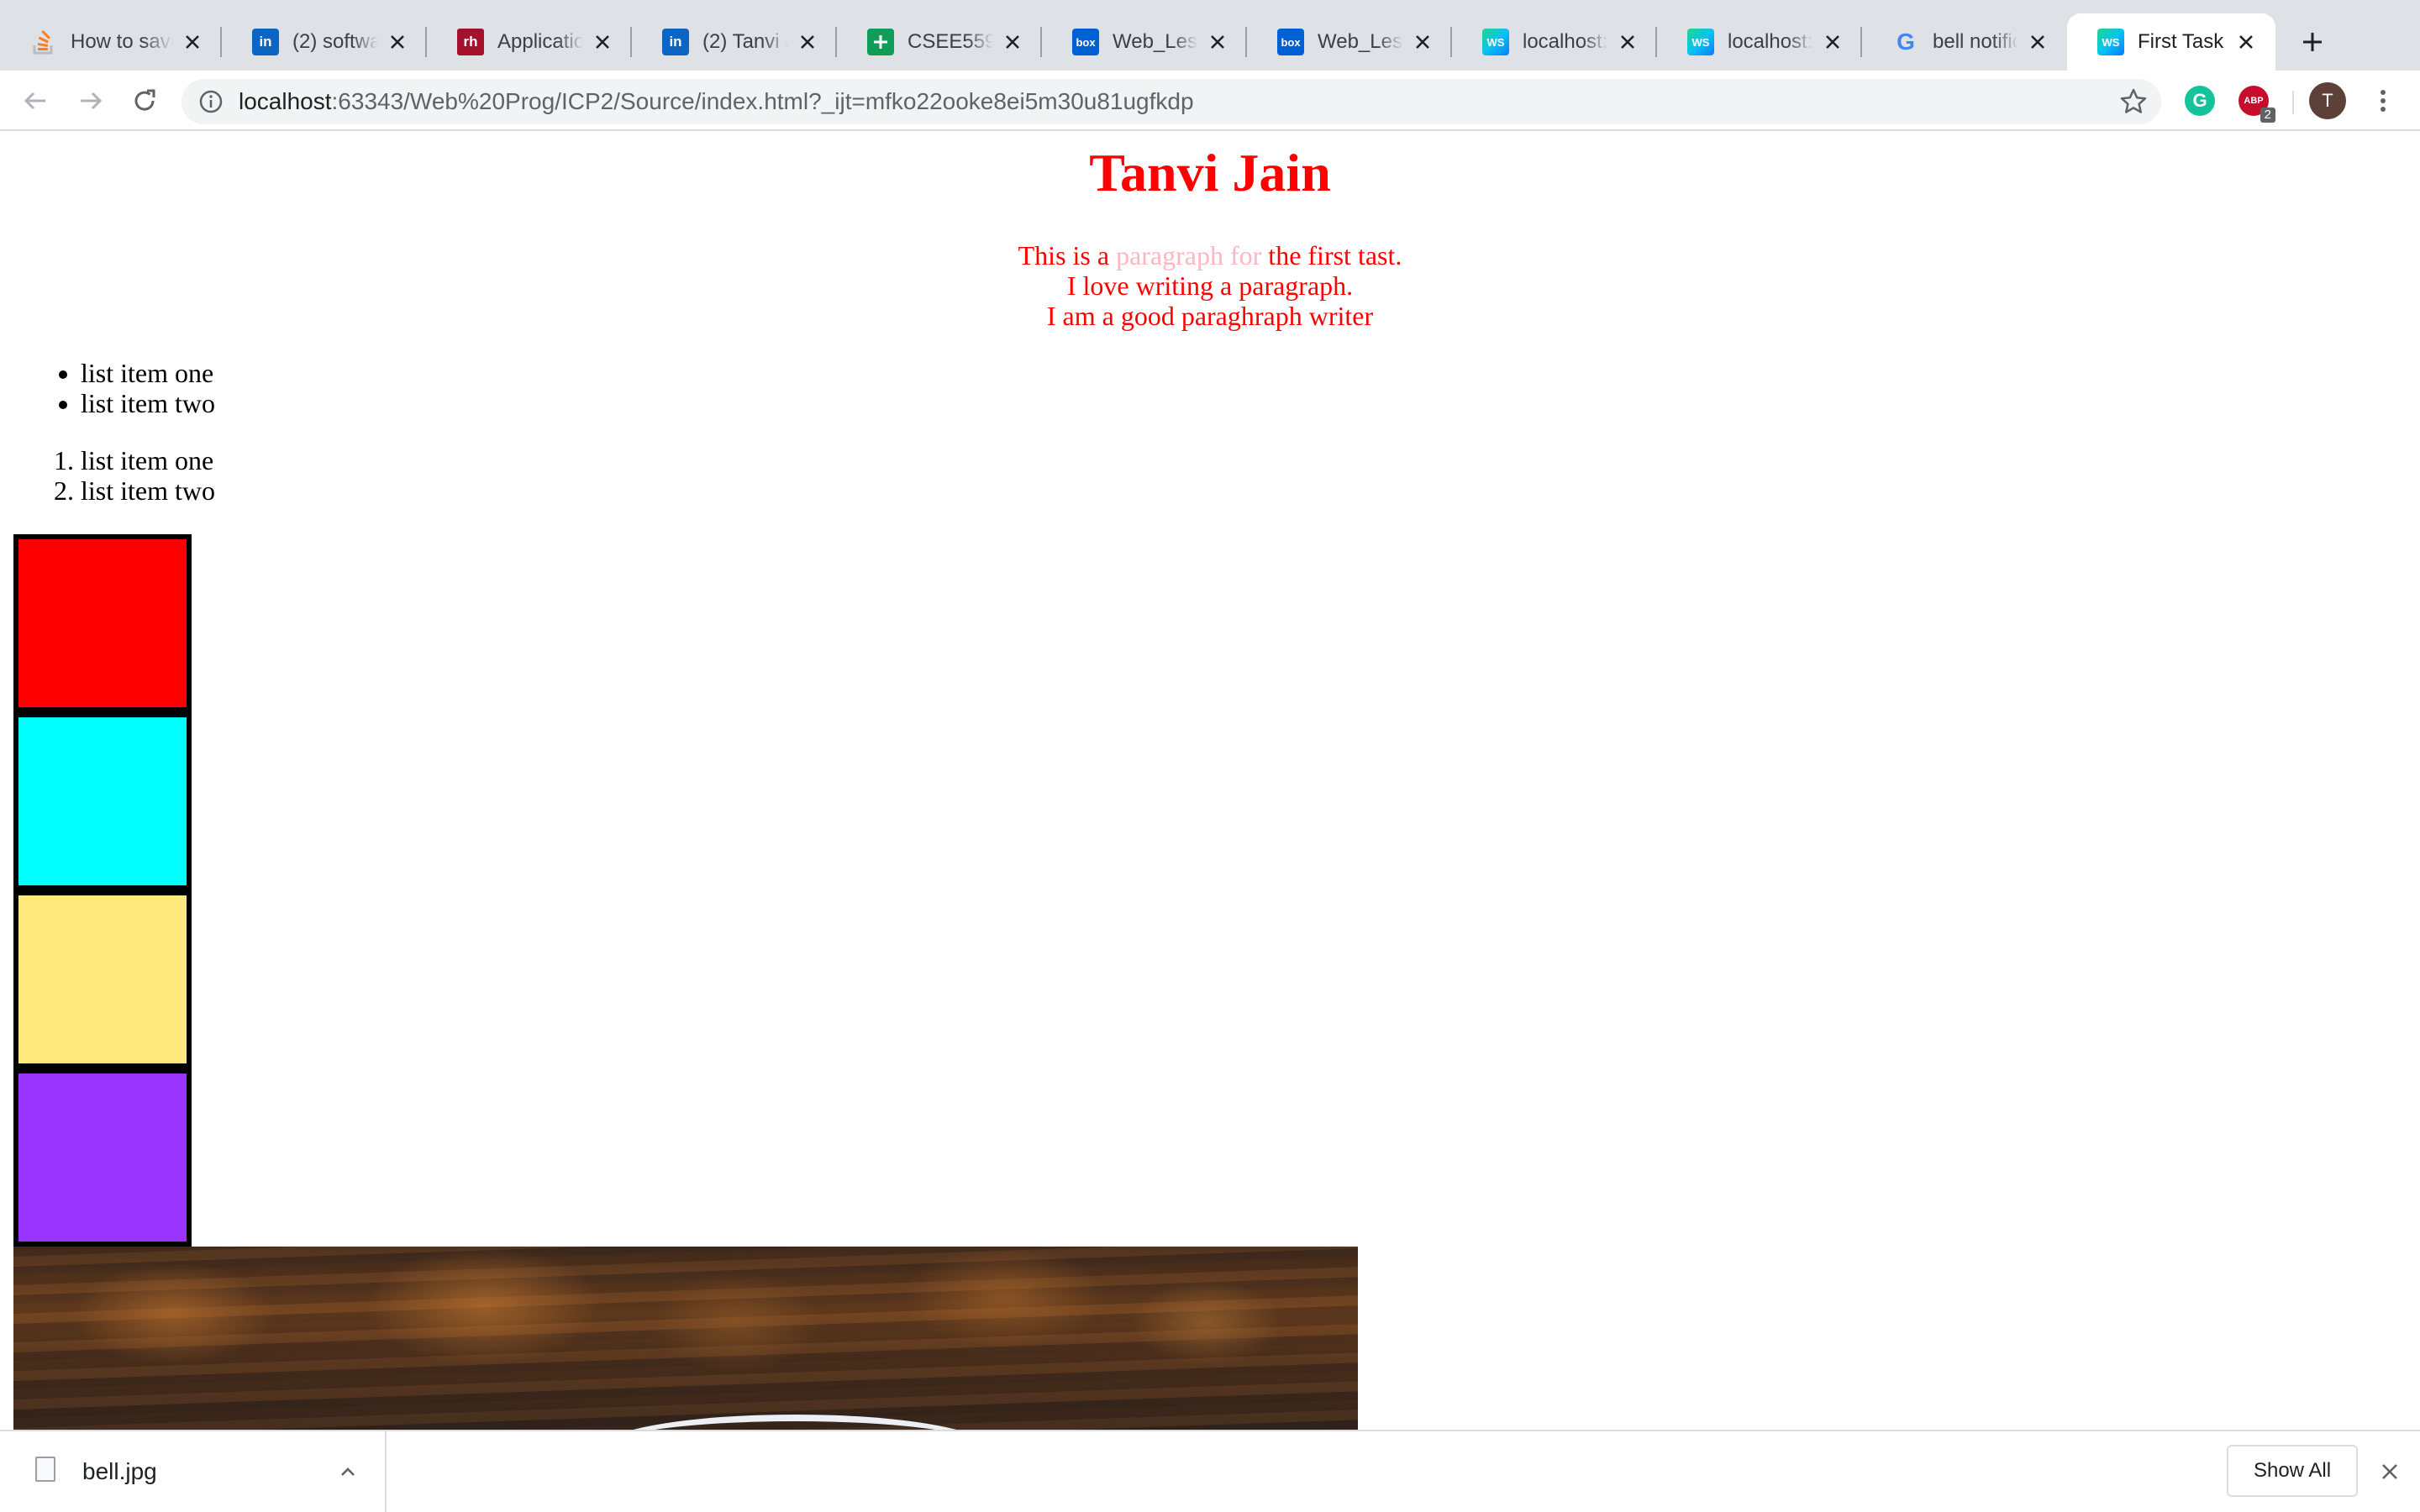 Image resolution: width=2420 pixels, height=1512 pixels. Describe the element at coordinates (795, 1422) in the screenshot. I see `bell-rim` at that location.